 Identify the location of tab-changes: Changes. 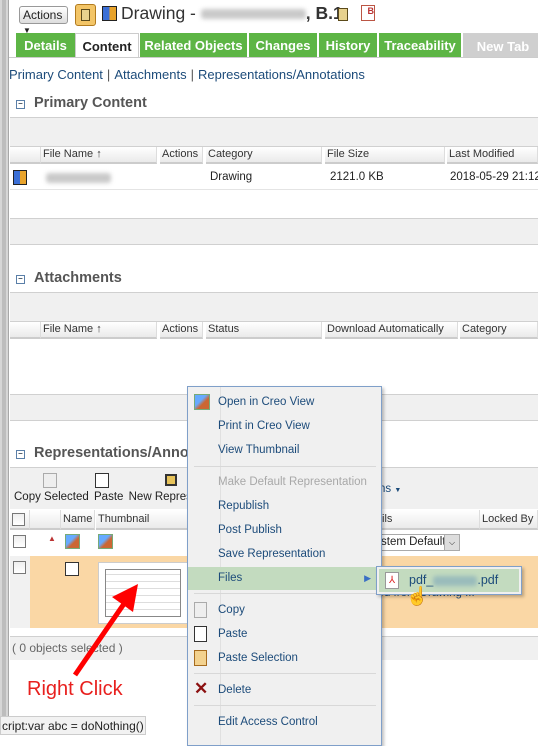
(283, 45).